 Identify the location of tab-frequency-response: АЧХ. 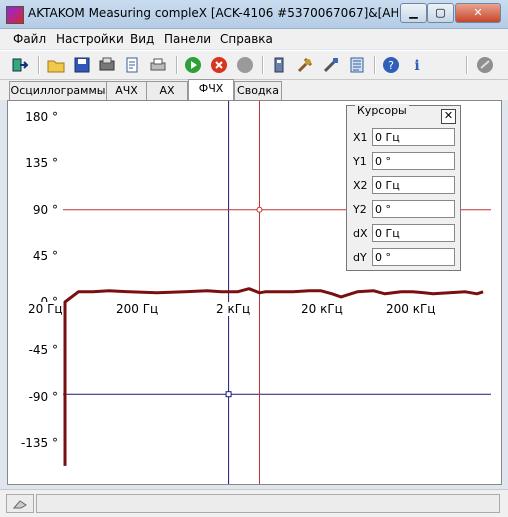
(126, 90).